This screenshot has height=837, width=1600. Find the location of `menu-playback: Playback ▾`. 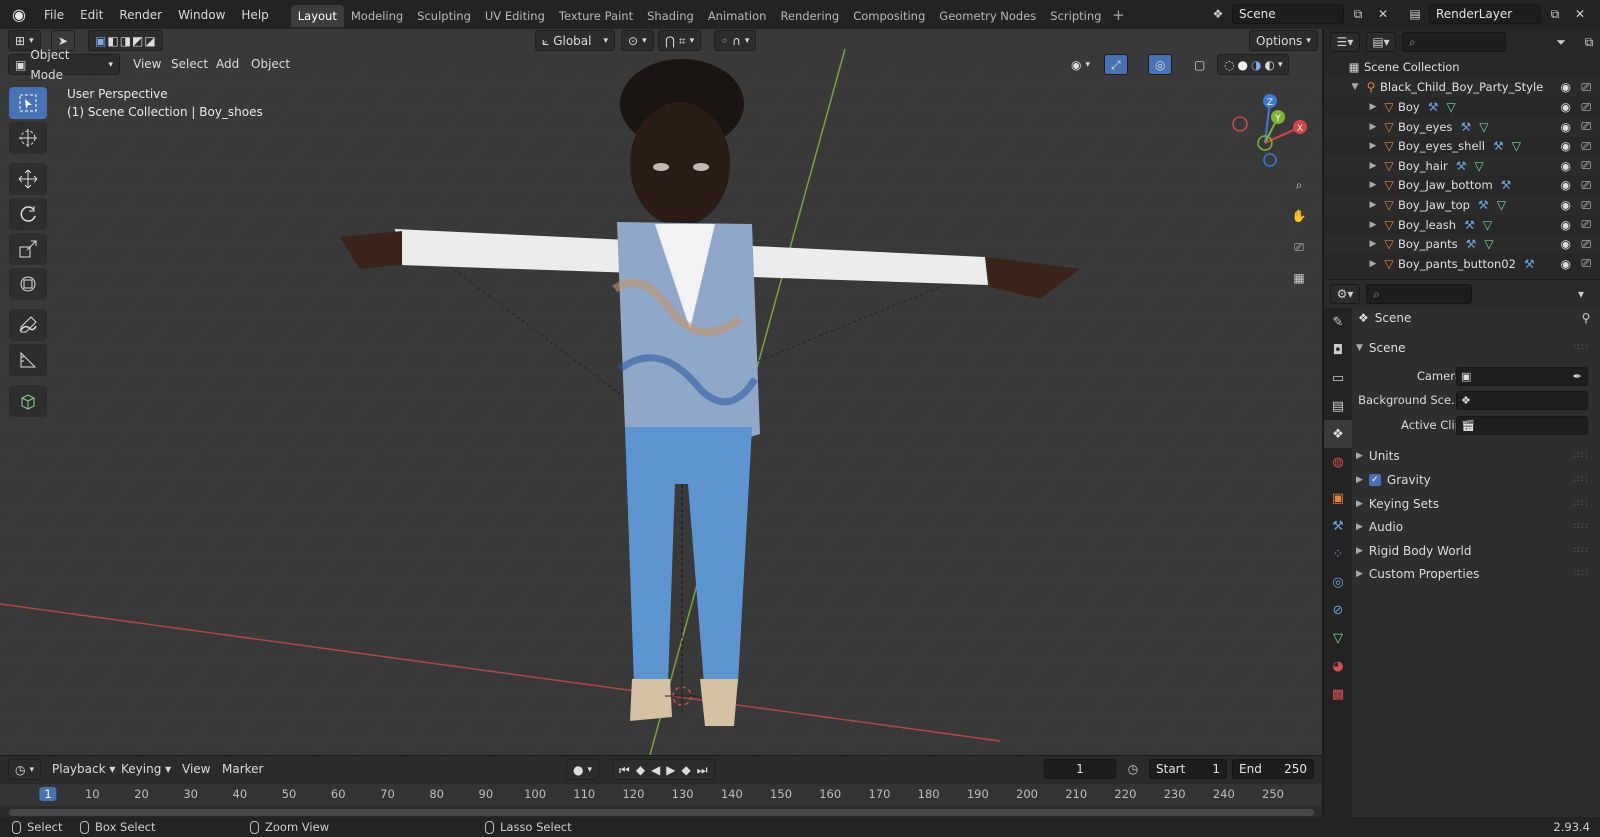

menu-playback: Playback ▾ is located at coordinates (83, 769).